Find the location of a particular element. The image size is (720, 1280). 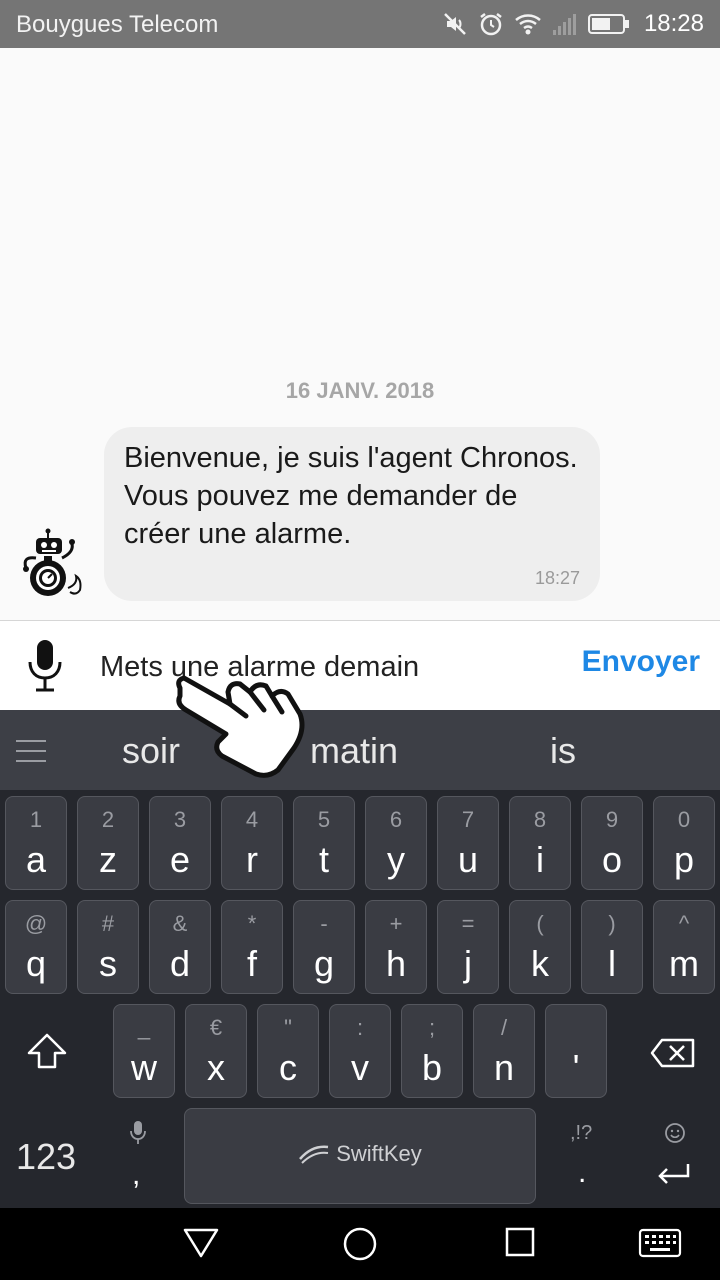

key-secondary-label: / is located at coordinates (504, 1027).